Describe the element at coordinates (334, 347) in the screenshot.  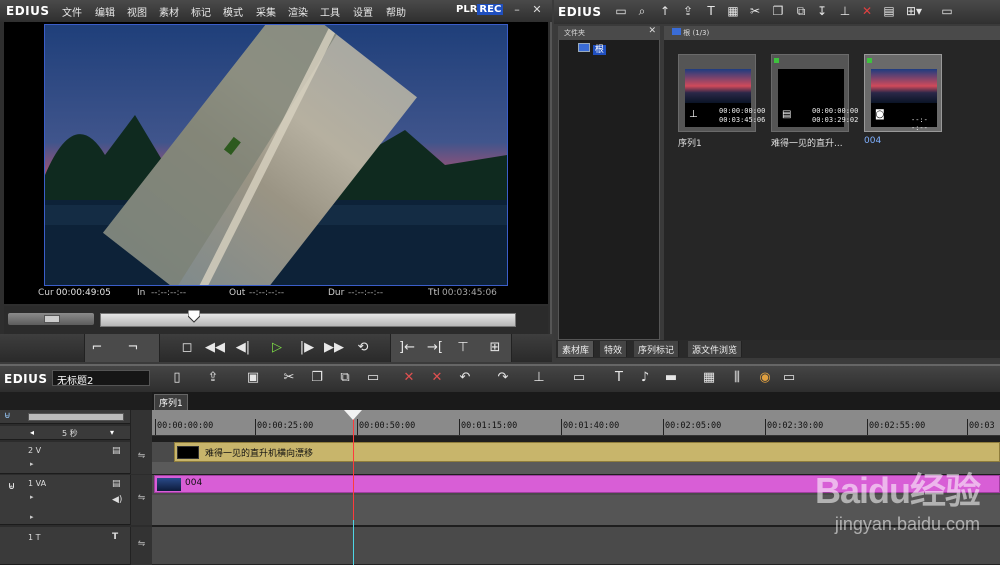
I see `fast-forward-icon: ▶▶` at that location.